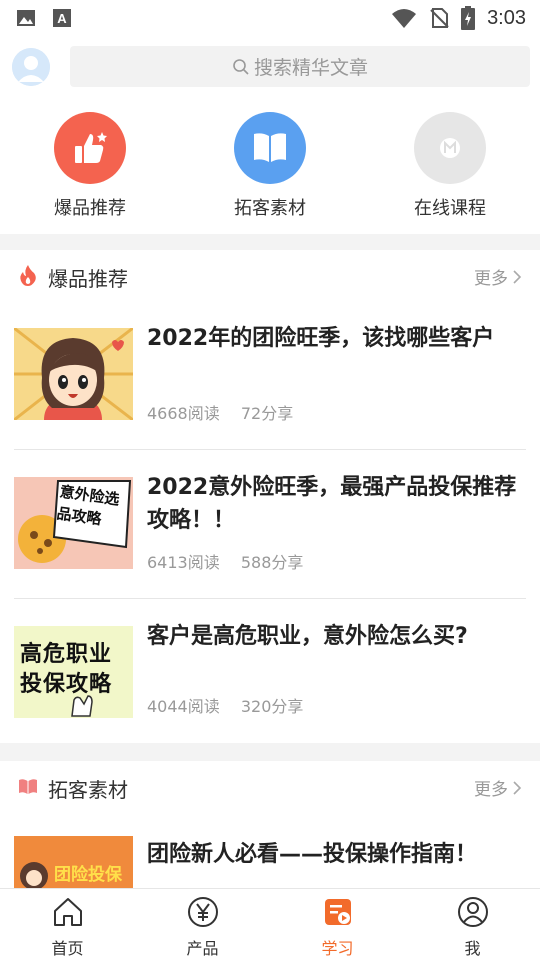 The height and width of the screenshot is (960, 540). I want to click on quick-entry-label: 在线课程, so click(450, 208).